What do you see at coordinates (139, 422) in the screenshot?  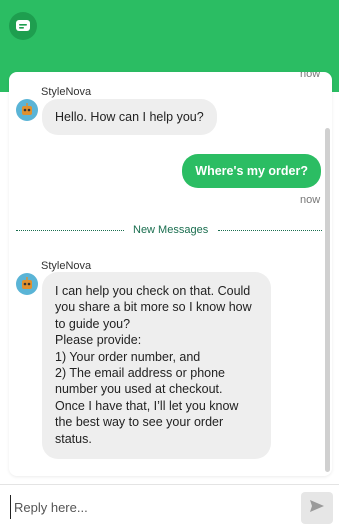 I see `bot-message-line: the best way to see your order` at bounding box center [139, 422].